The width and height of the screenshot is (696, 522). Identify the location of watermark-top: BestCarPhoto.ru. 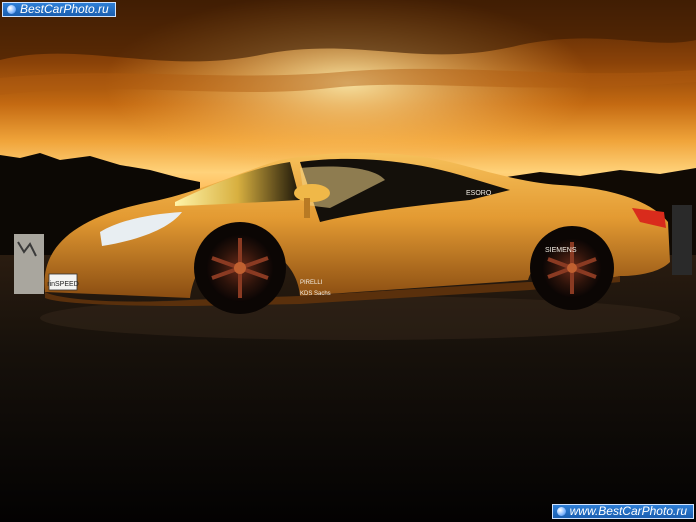
(59, 9).